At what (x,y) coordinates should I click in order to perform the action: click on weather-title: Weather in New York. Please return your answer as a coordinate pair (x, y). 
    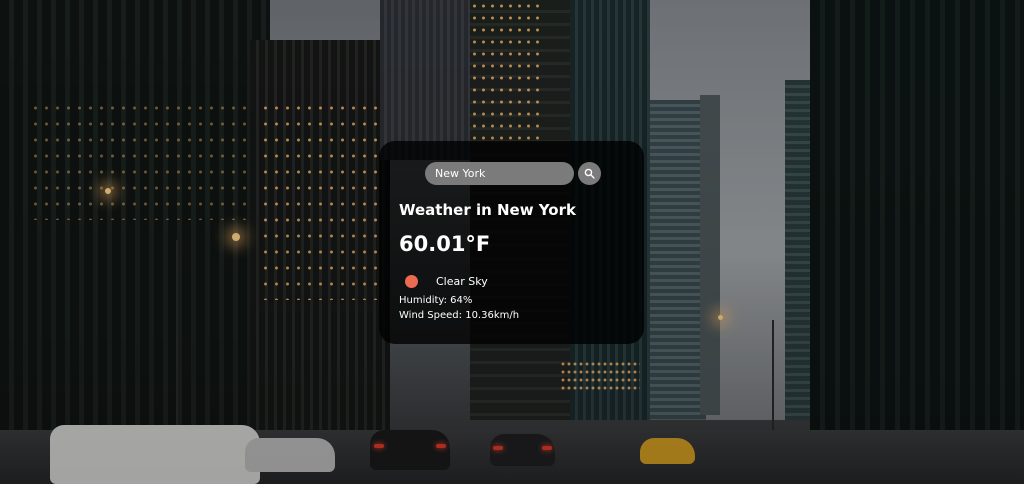
    Looking at the image, I should click on (487, 210).